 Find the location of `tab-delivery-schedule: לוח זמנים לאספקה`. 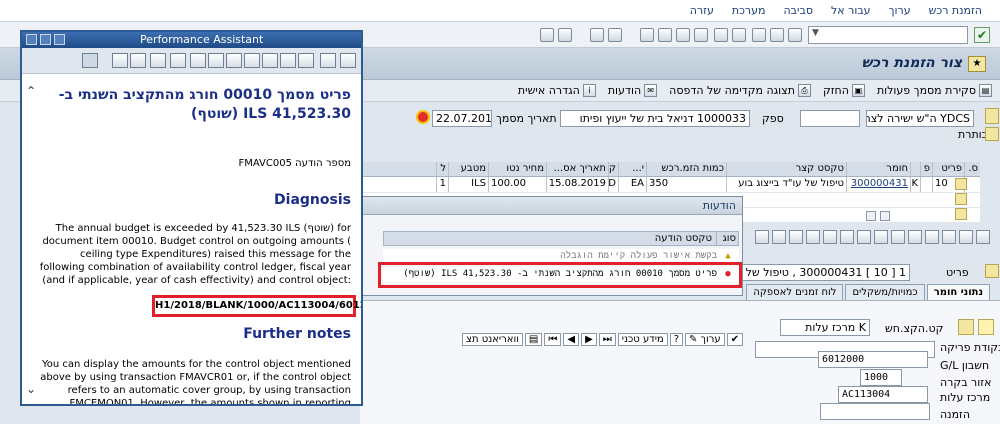

tab-delivery-schedule: לוח זמנים לאספקה is located at coordinates (795, 292).